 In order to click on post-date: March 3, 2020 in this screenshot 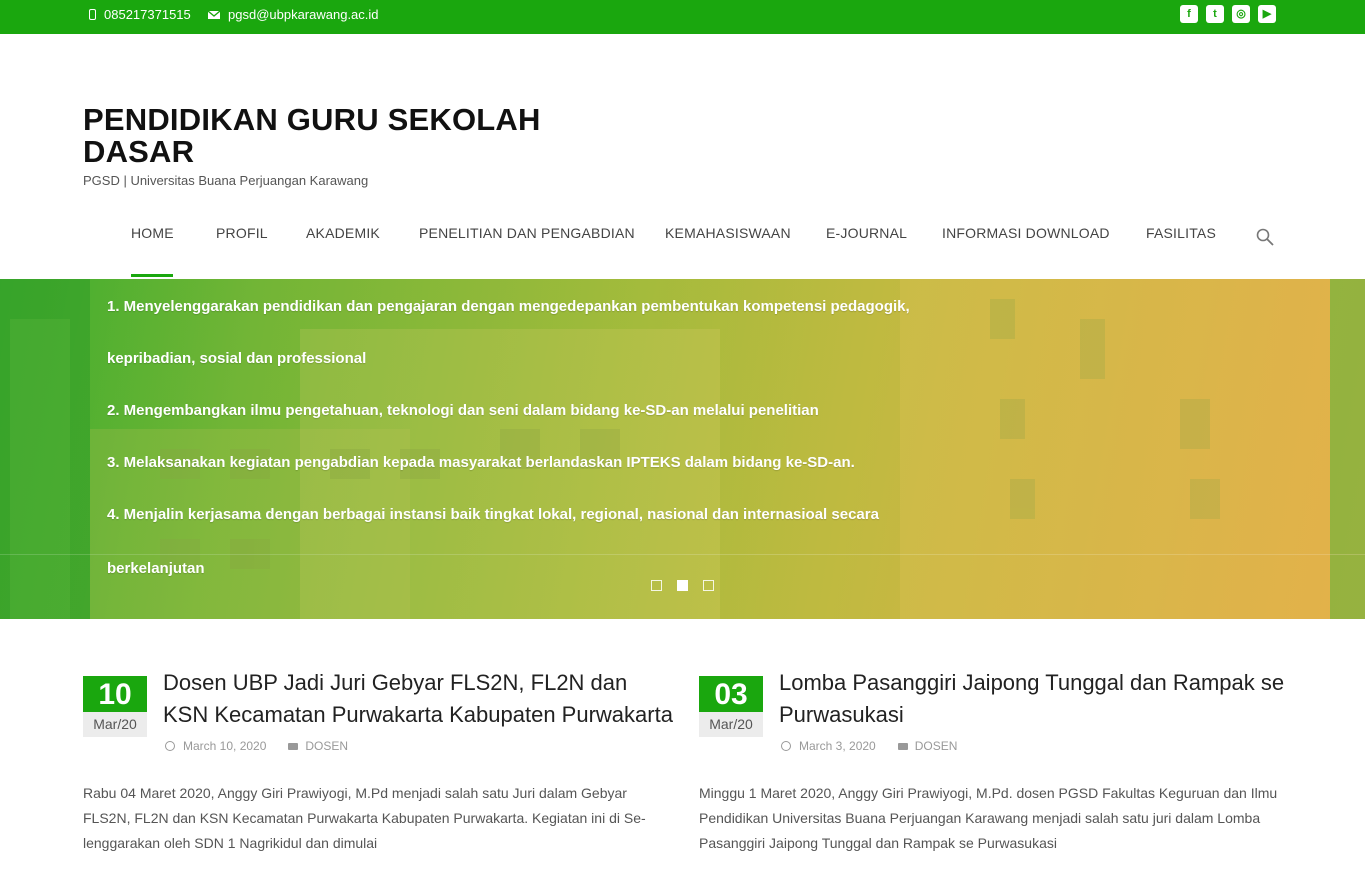, I will do `click(837, 746)`.